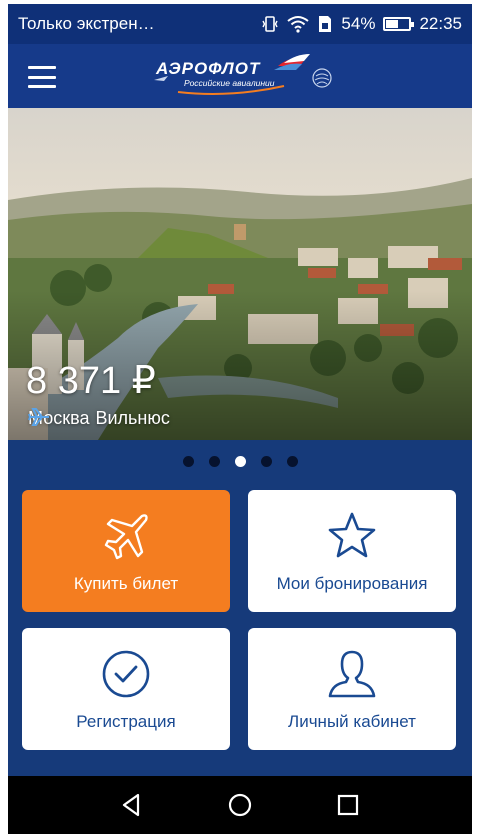  What do you see at coordinates (352, 721) in the screenshot?
I see `personal-account-label: Личный кабинет` at bounding box center [352, 721].